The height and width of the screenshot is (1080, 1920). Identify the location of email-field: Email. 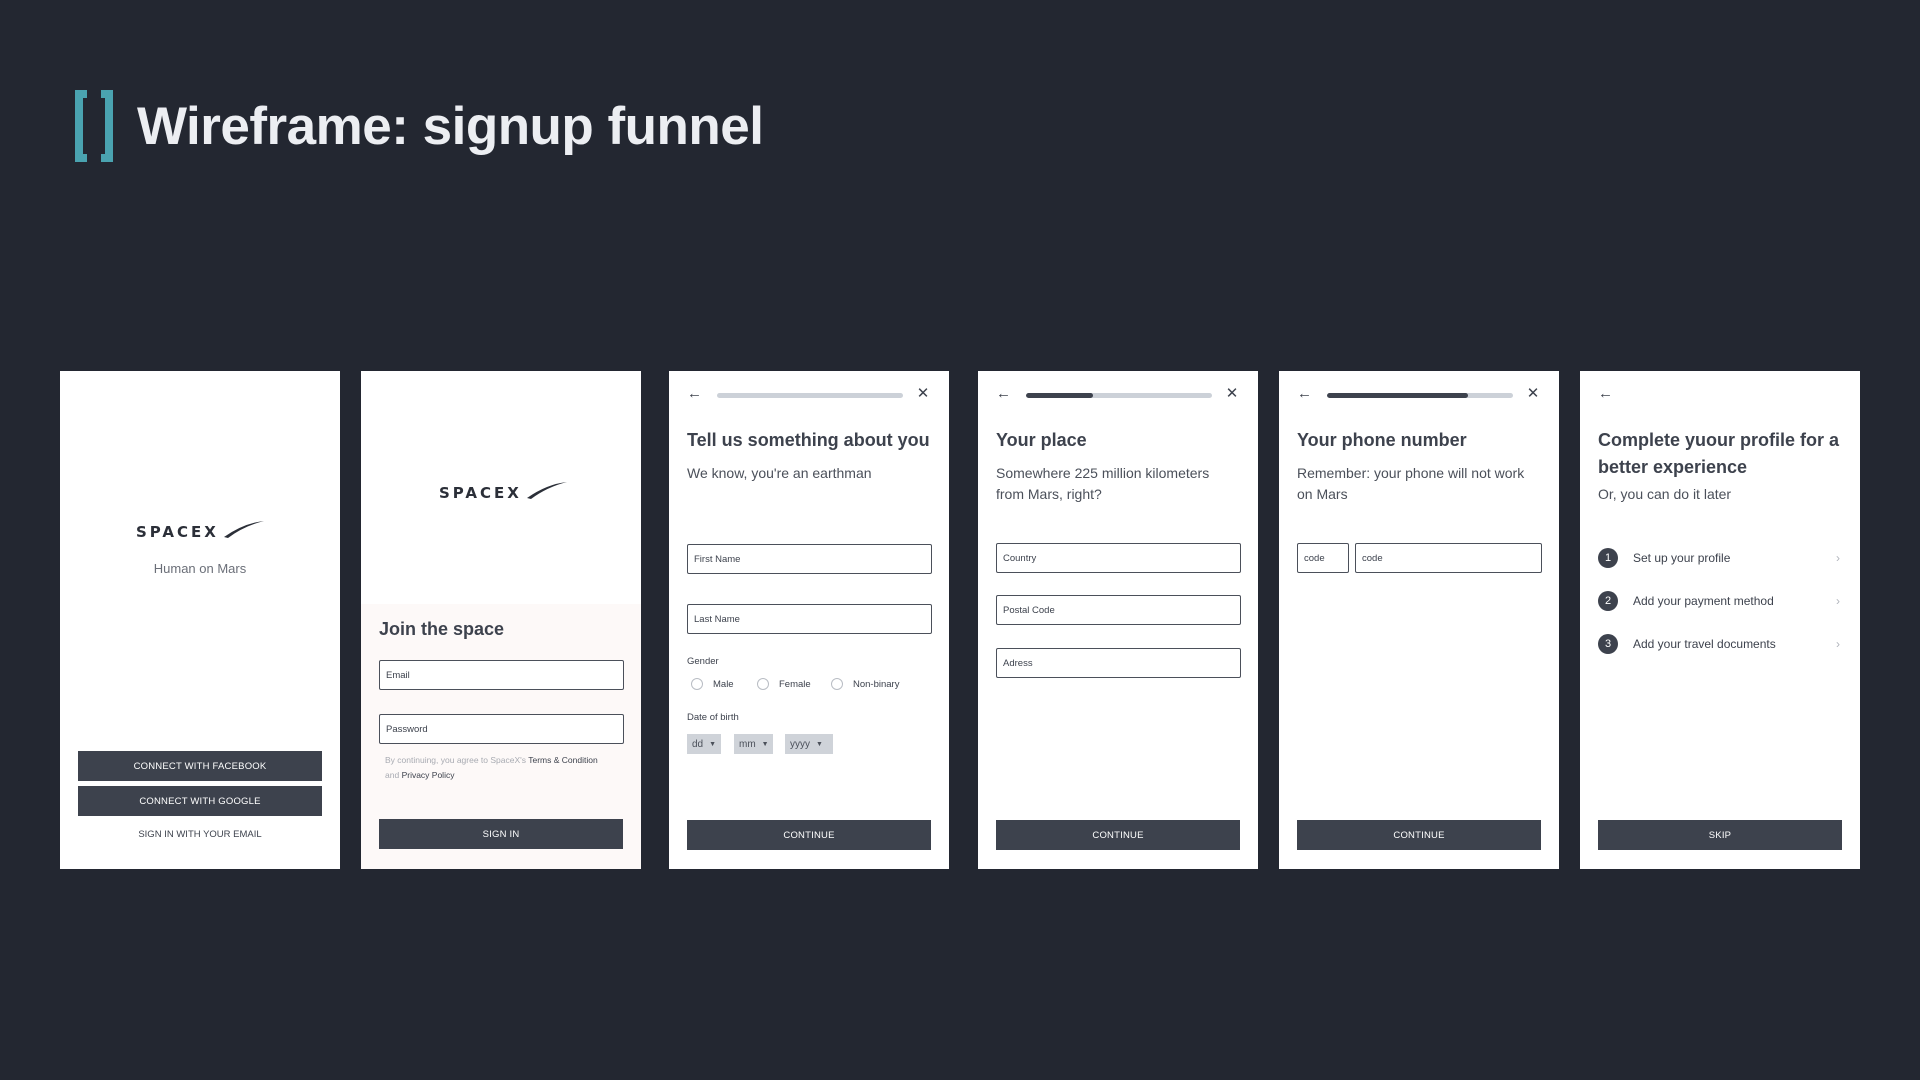
(501, 675).